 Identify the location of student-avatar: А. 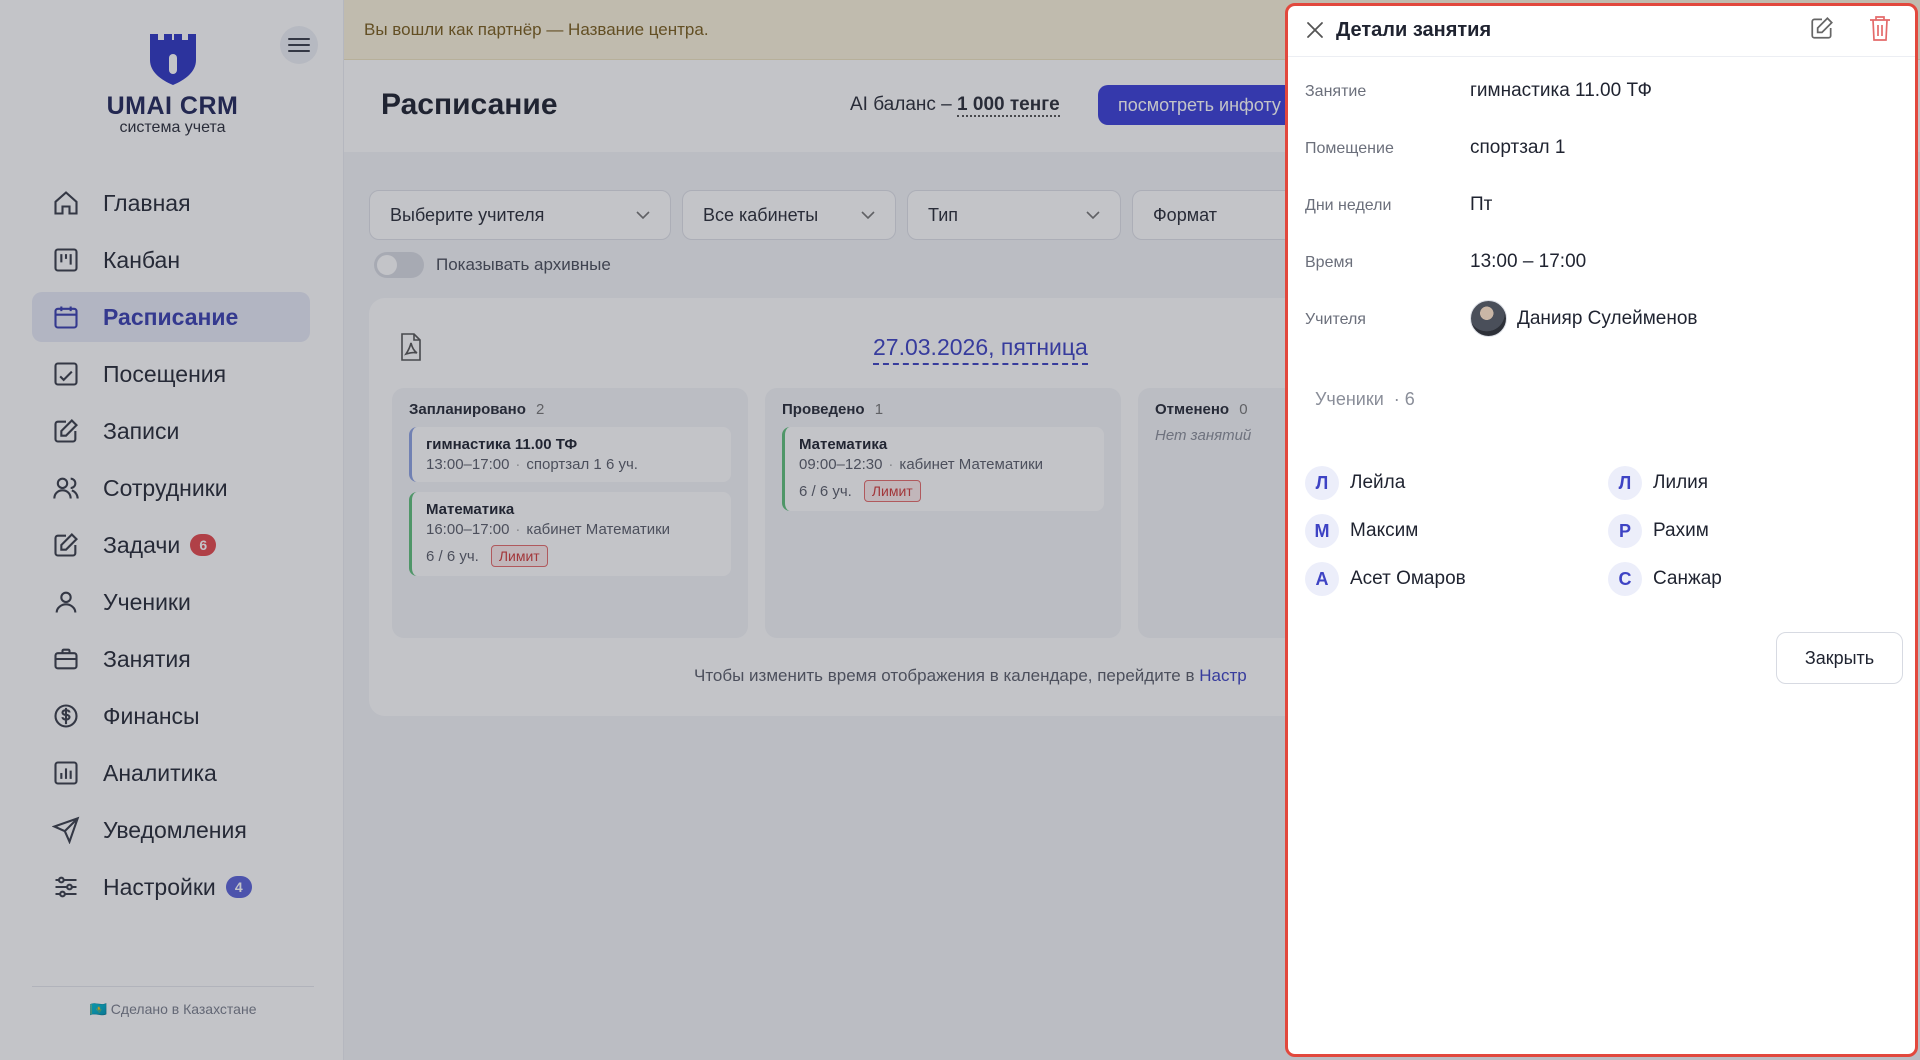
(1322, 579).